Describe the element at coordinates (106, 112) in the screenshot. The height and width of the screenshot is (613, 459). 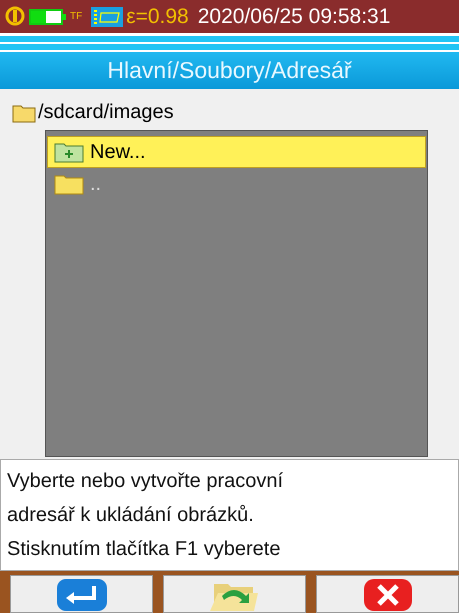
I see `directory-path: /sdcard/images` at that location.